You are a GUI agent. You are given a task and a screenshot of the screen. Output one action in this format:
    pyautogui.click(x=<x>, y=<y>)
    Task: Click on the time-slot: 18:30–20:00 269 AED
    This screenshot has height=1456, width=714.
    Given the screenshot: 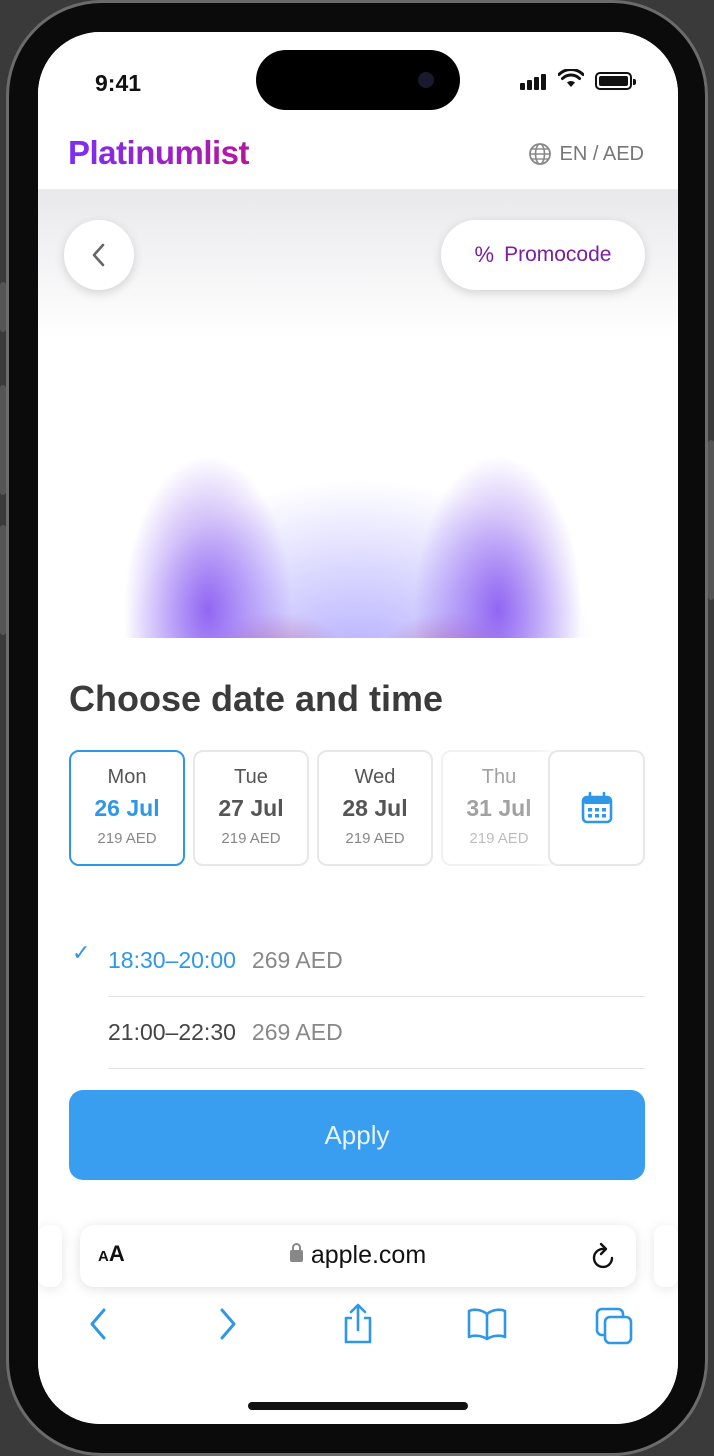 What is the action you would take?
    pyautogui.click(x=376, y=961)
    